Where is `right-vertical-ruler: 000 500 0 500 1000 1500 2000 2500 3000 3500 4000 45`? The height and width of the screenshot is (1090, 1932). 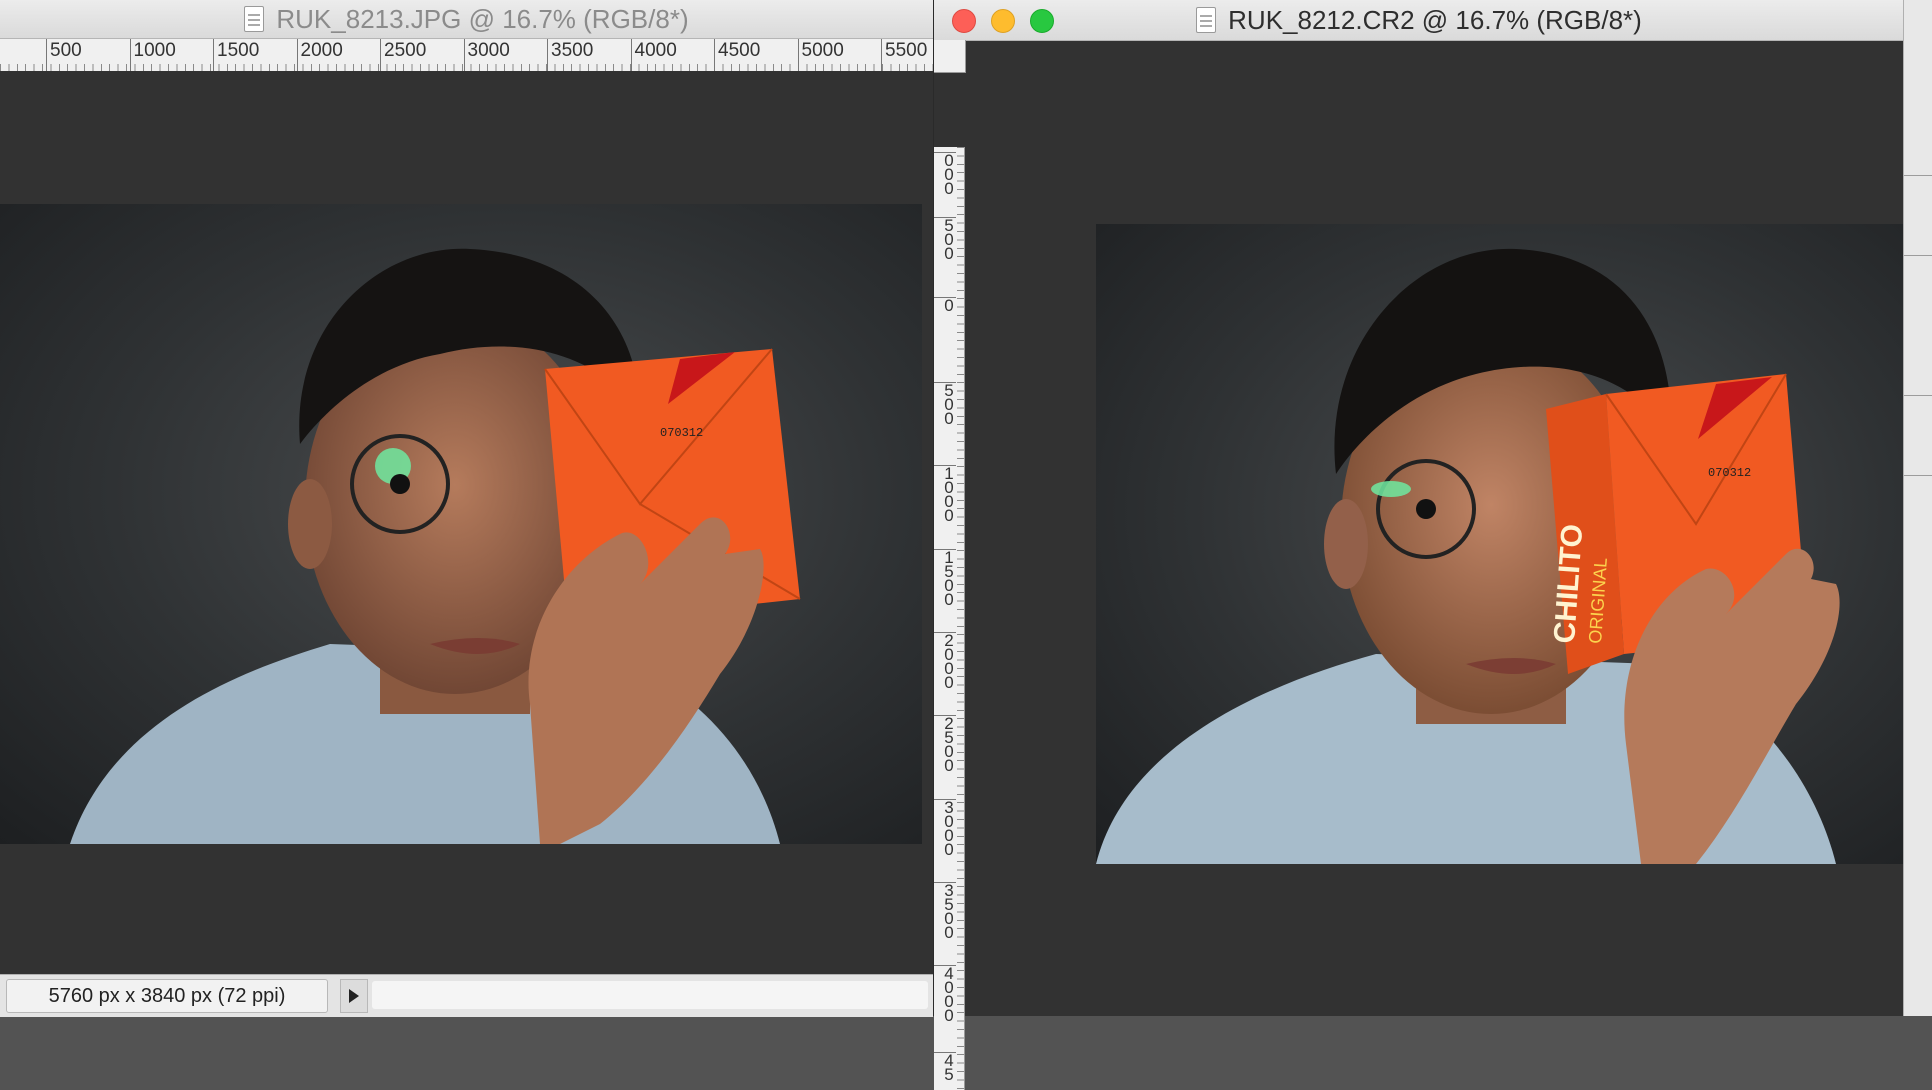 right-vertical-ruler: 000 500 0 500 1000 1500 2000 2500 3000 3500 4000 45 is located at coordinates (949, 618).